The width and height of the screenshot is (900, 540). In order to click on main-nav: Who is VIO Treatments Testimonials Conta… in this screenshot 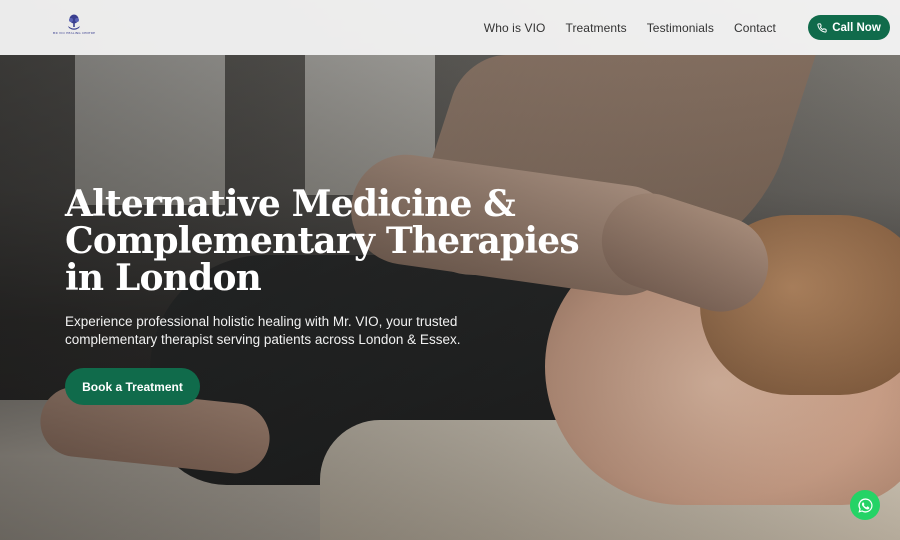, I will do `click(630, 27)`.